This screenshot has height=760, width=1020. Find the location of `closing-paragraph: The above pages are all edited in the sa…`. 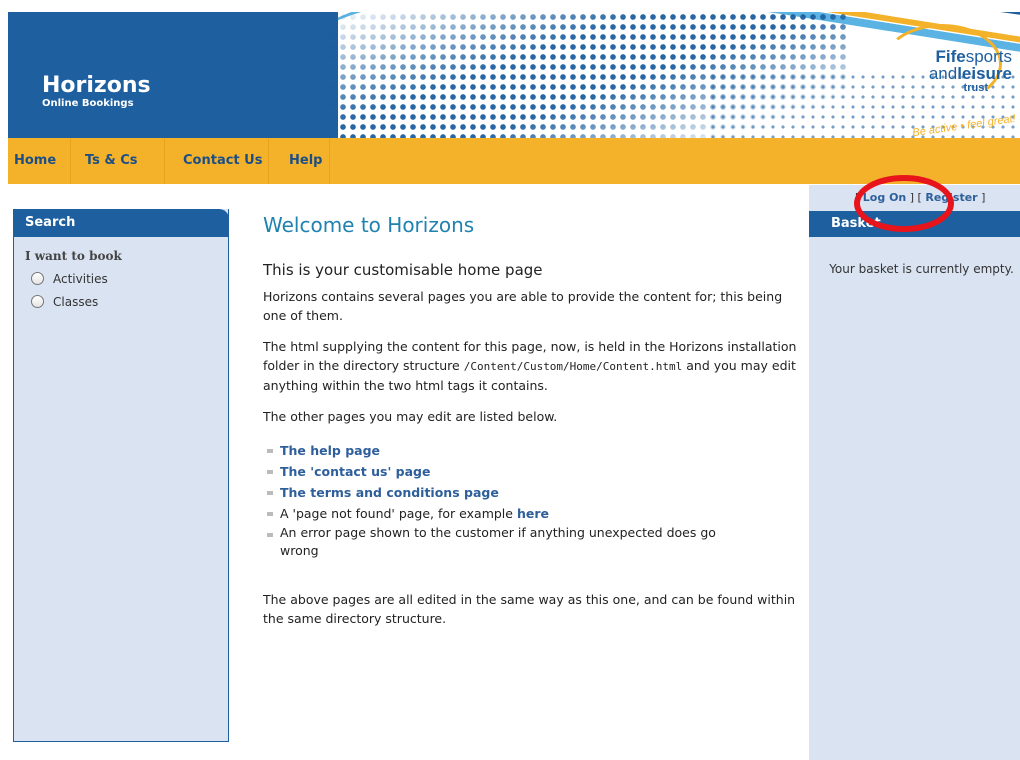

closing-paragraph: The above pages are all edited in the sa… is located at coordinates (529, 609).